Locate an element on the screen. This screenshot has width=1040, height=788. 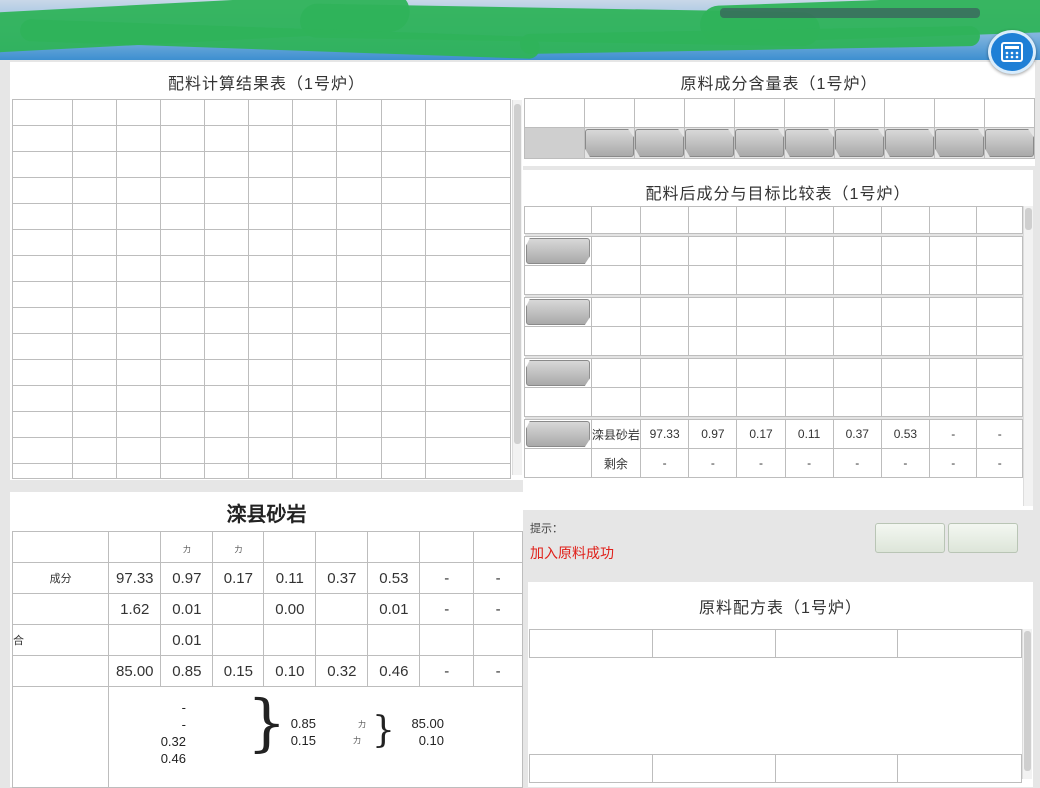
value-cell: 0.10 is located at coordinates (290, 671).